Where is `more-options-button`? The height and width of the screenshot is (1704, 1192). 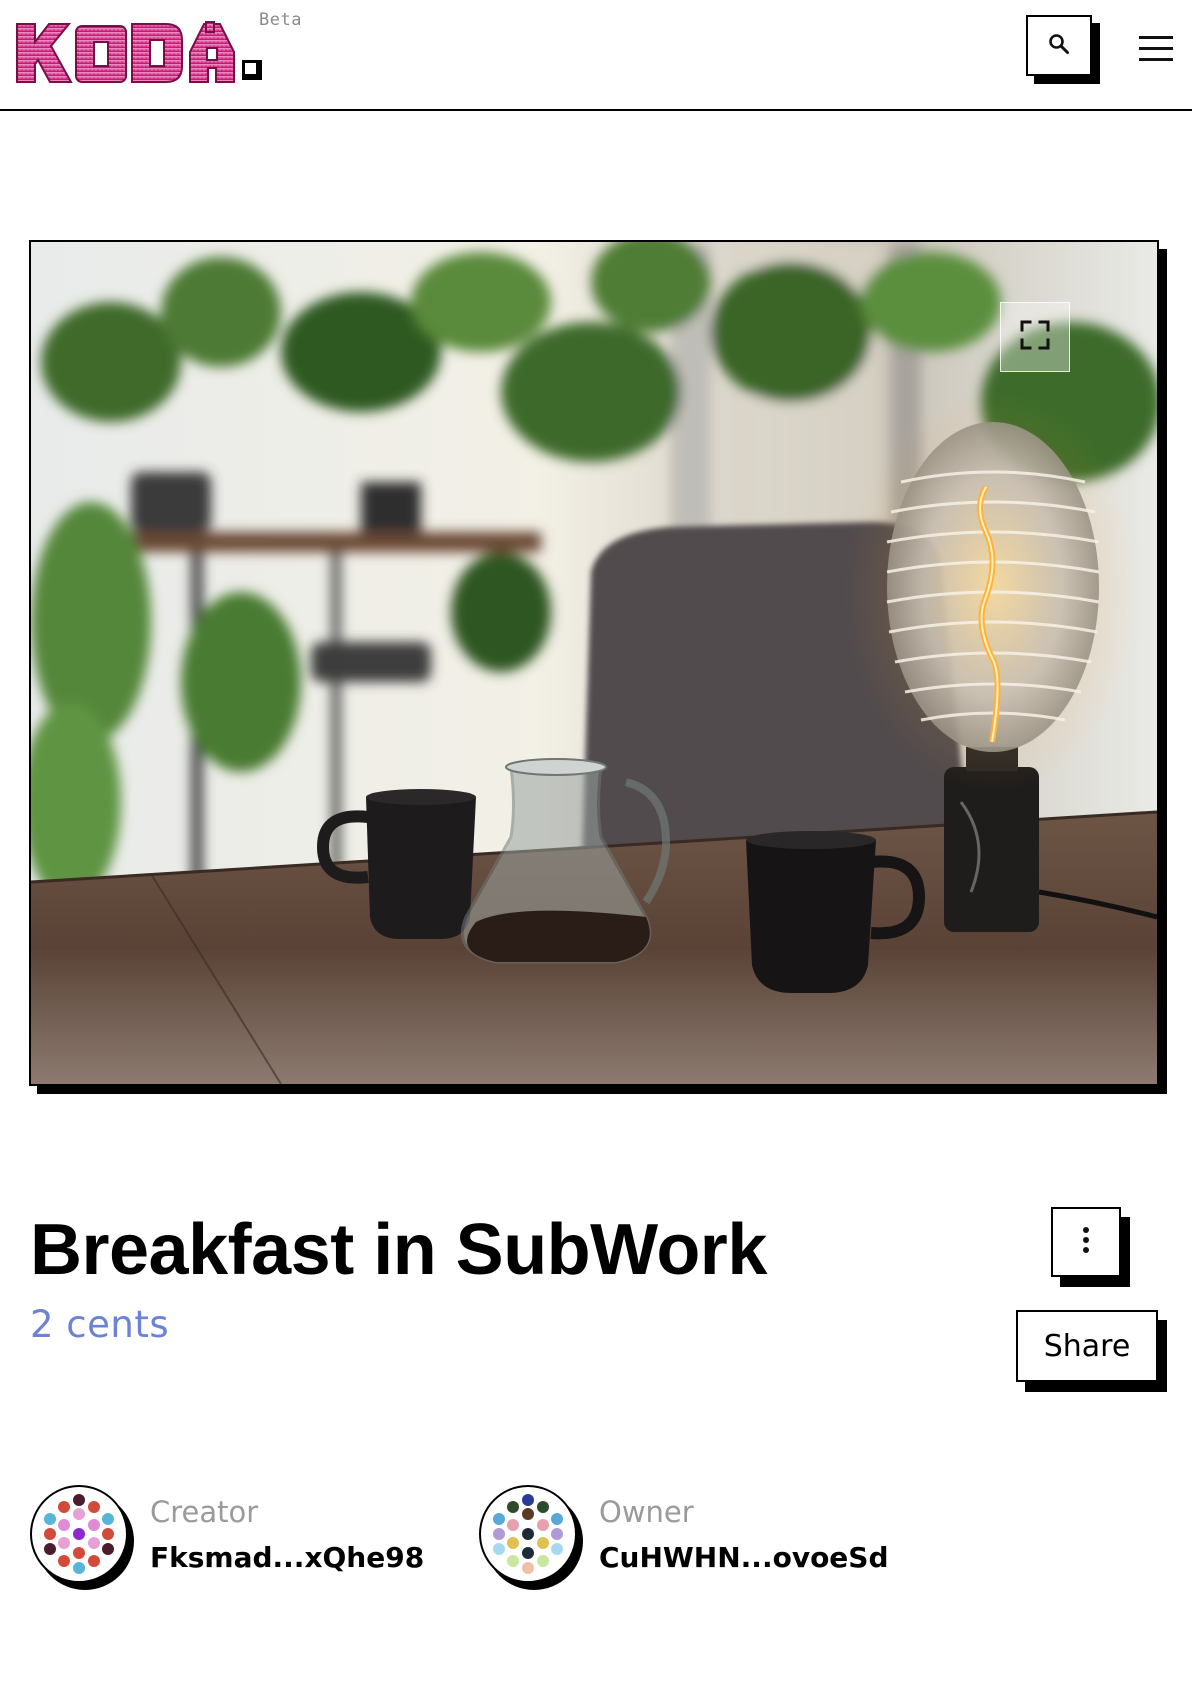
more-options-button is located at coordinates (1086, 1242).